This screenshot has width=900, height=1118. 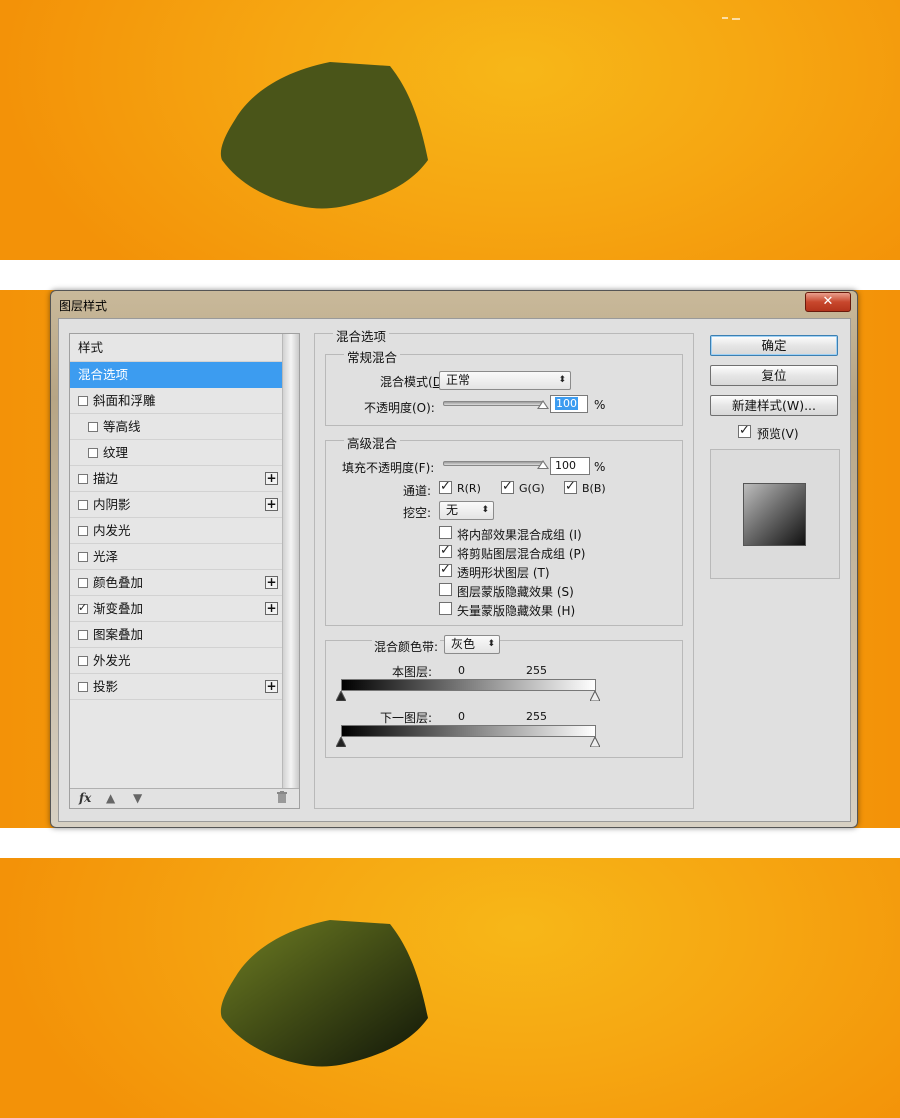 What do you see at coordinates (176, 348) in the screenshot?
I see `styles-header: 样式` at bounding box center [176, 348].